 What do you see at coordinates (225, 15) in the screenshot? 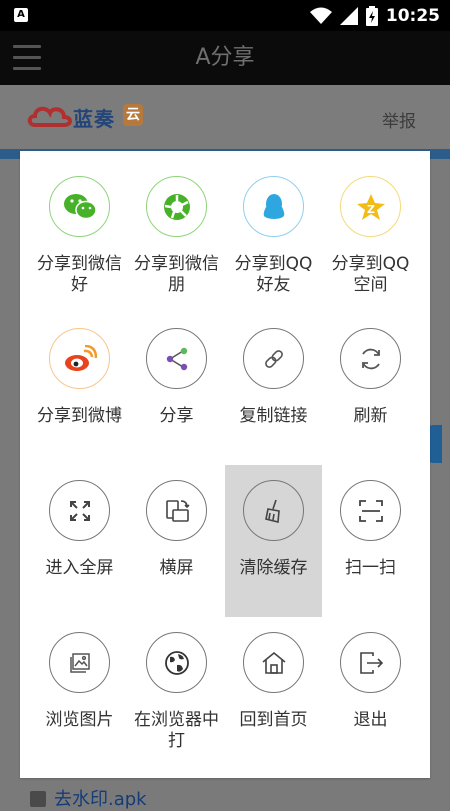
I see `status-bar: A 10:25` at bounding box center [225, 15].